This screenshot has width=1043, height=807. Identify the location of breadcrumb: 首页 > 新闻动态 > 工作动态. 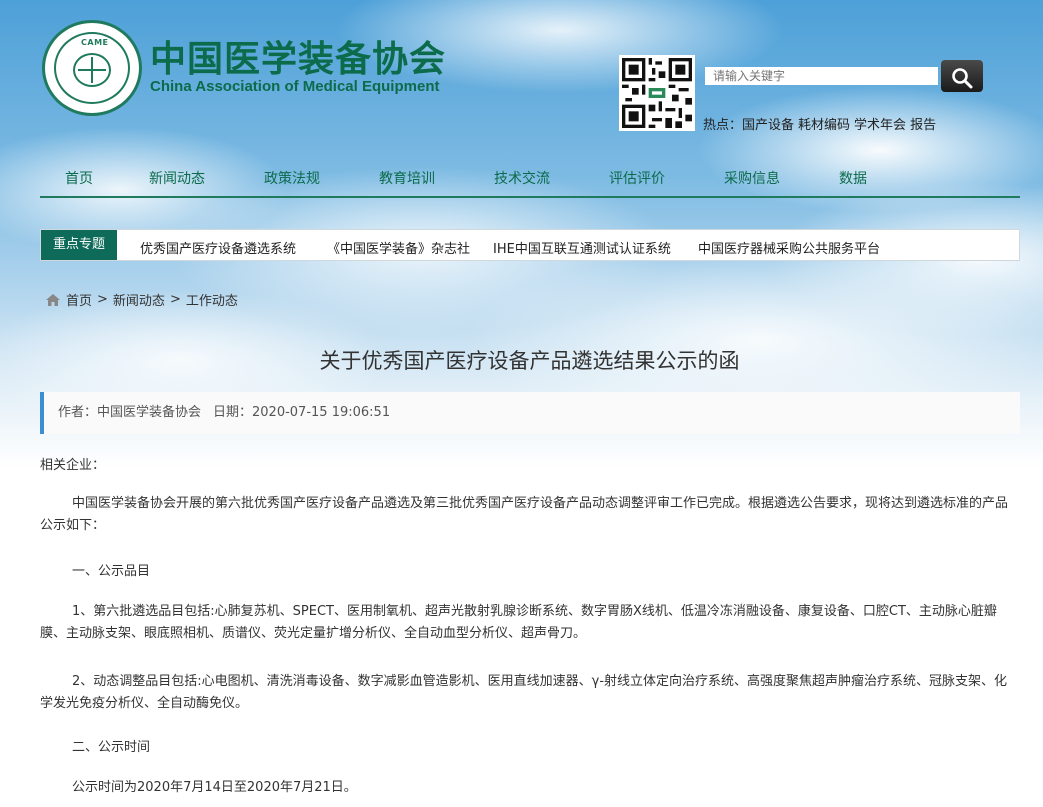
(142, 299).